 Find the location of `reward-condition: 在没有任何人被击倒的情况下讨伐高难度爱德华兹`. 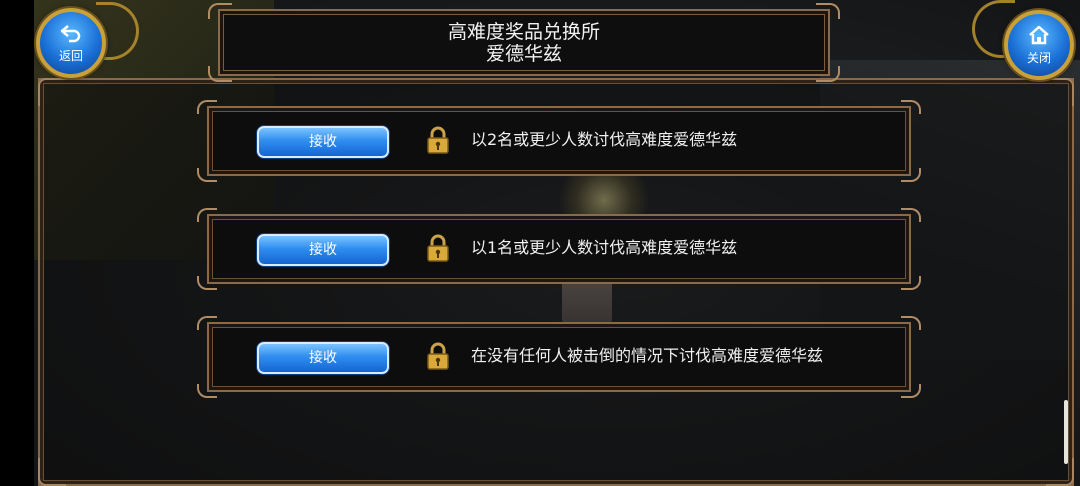

reward-condition: 在没有任何人被击倒的情况下讨伐高难度爱德华兹 is located at coordinates (647, 355).